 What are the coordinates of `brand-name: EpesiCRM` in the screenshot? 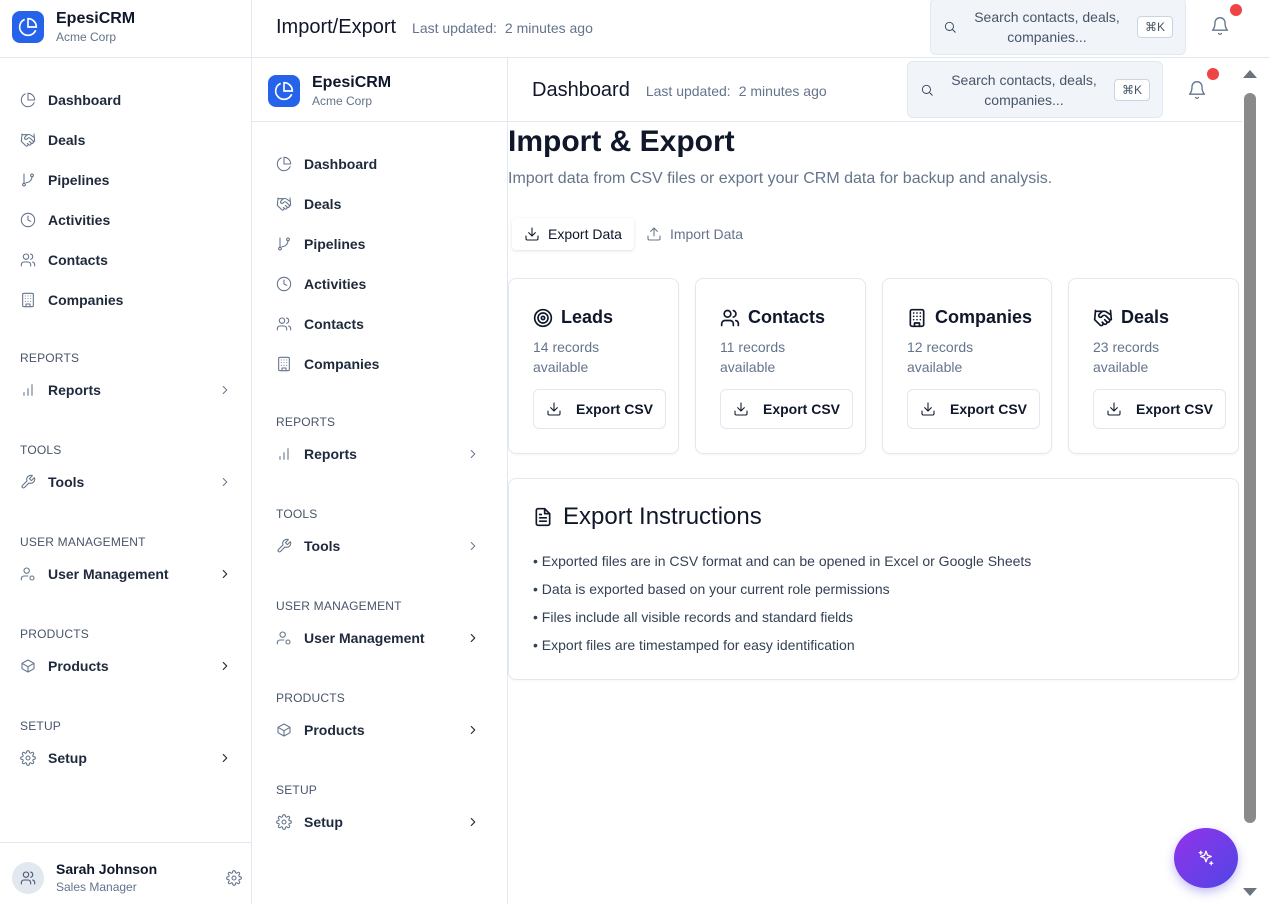 It's located at (96, 18).